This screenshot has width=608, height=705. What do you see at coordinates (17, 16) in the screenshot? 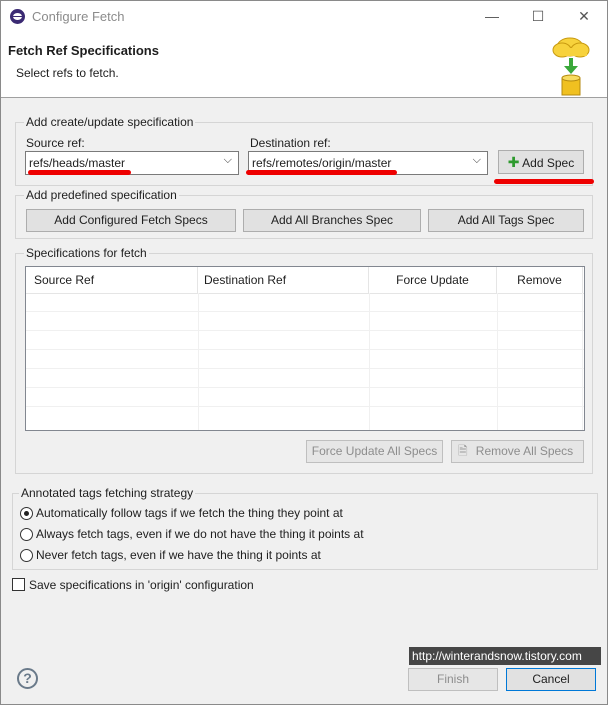
I see `eclipse-icon` at bounding box center [17, 16].